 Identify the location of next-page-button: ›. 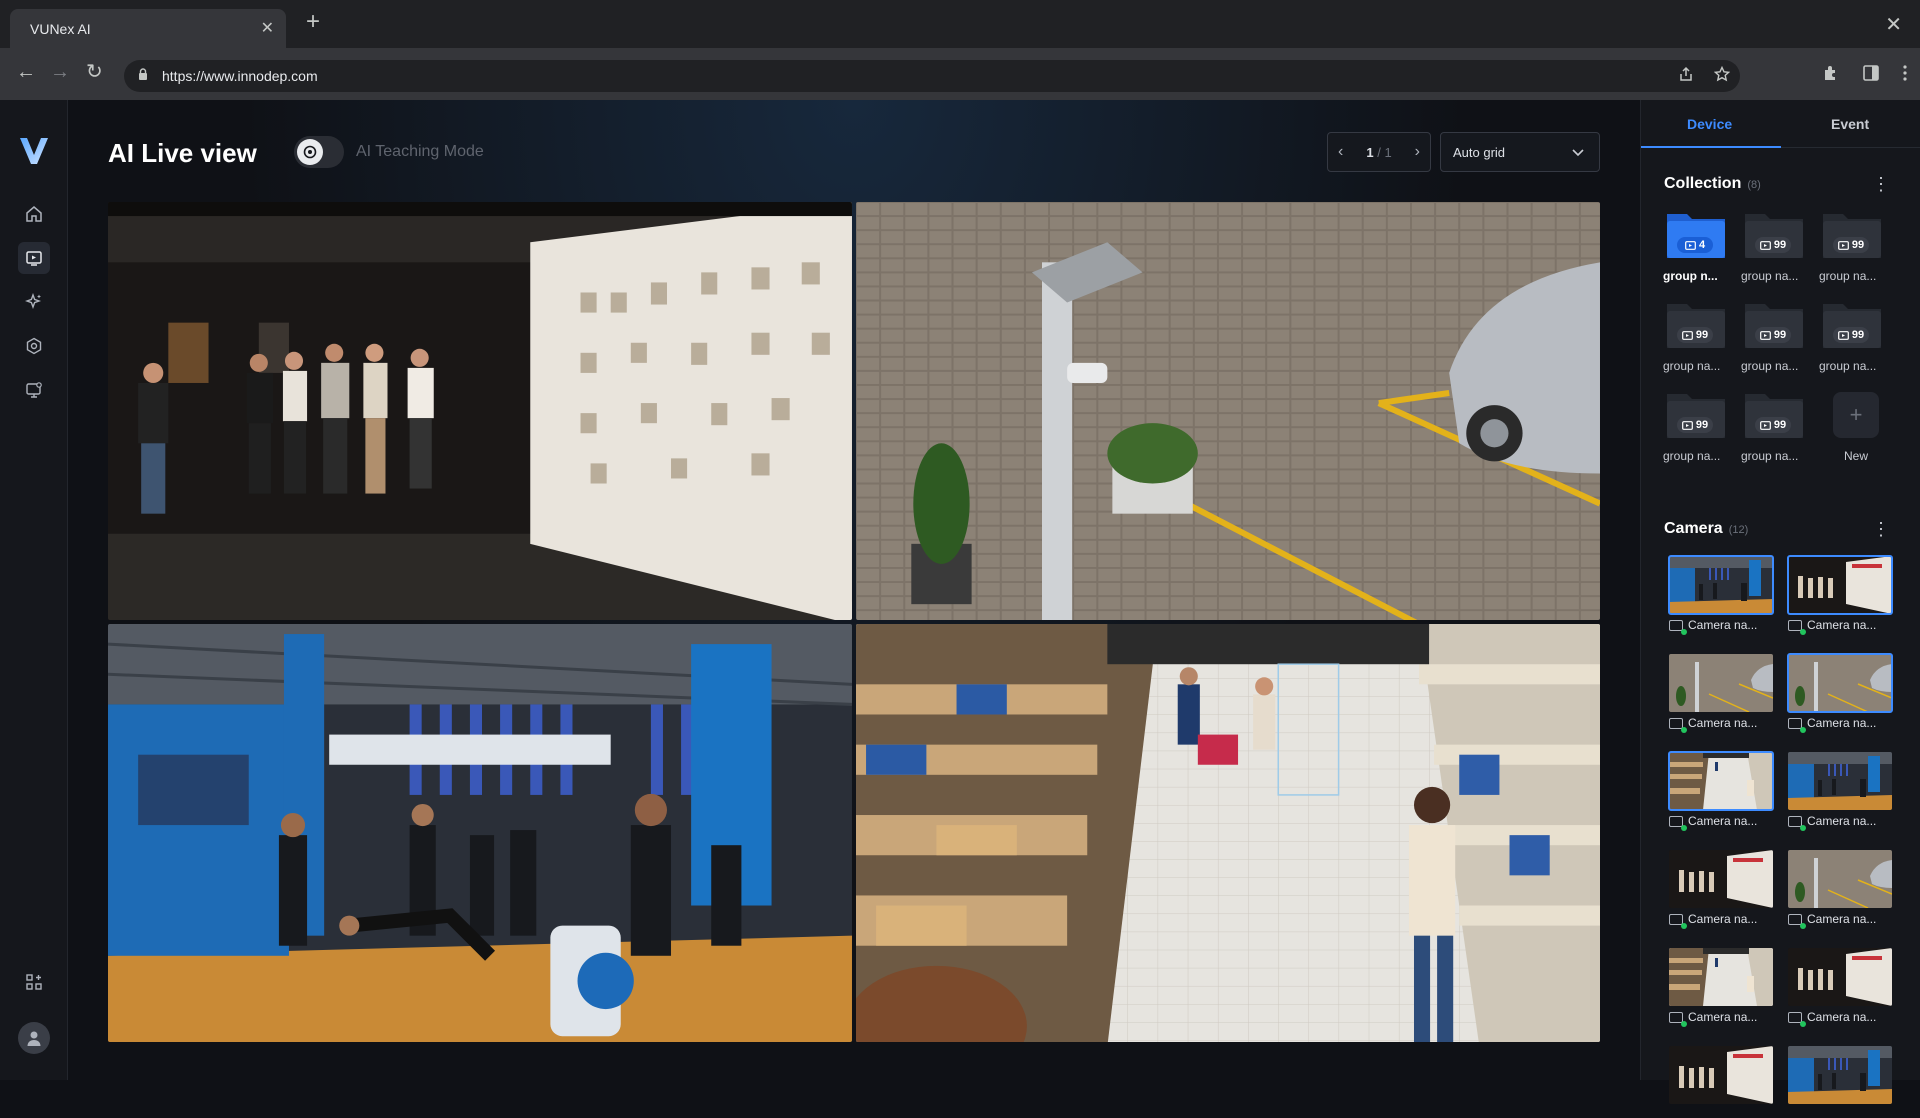
(1417, 152).